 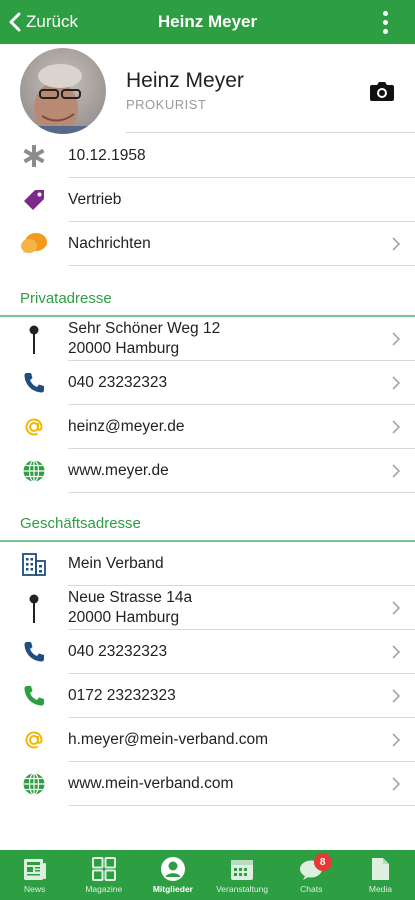 I want to click on business-phone: 040 23232323, so click(x=118, y=651).